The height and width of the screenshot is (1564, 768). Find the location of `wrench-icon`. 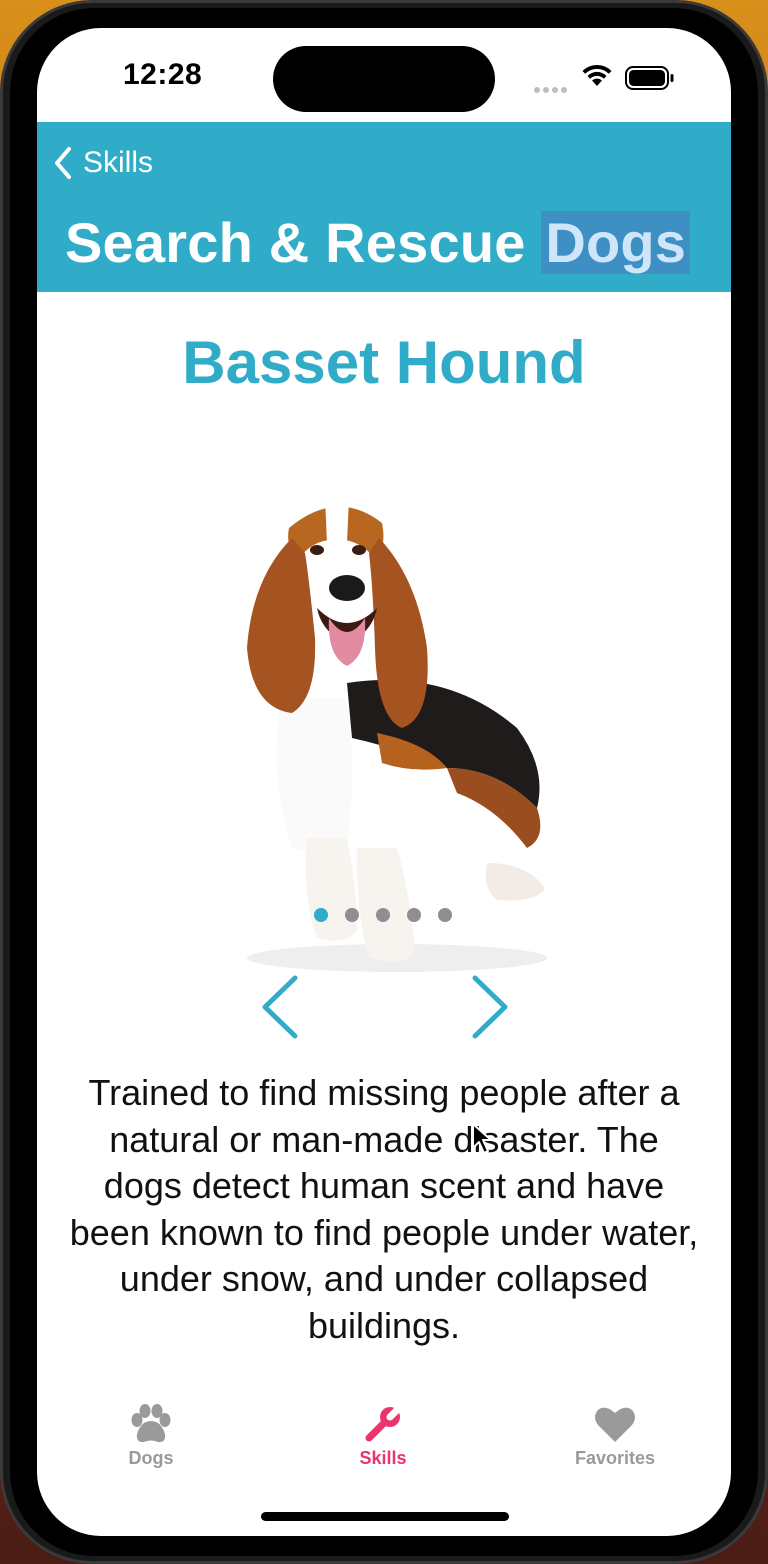

wrench-icon is located at coordinates (384, 1423).